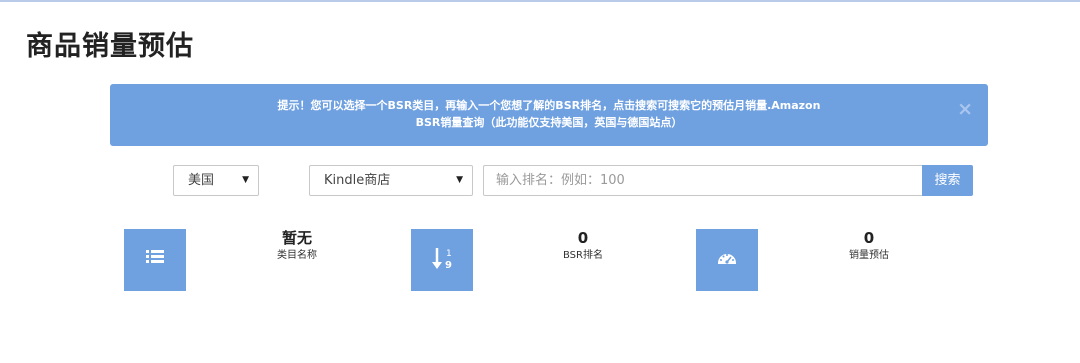 The width and height of the screenshot is (1080, 363). What do you see at coordinates (296, 238) in the screenshot?
I see `category-name-value: 暂无` at bounding box center [296, 238].